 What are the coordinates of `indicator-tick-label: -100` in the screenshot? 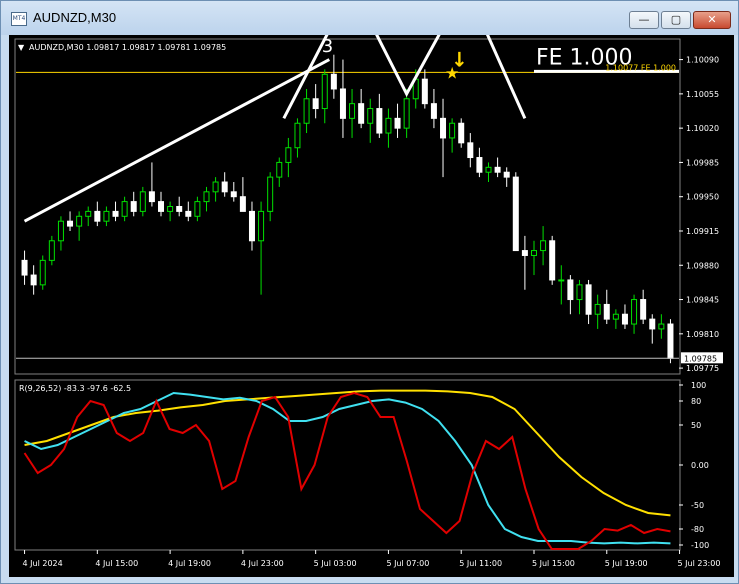 It's located at (700, 545).